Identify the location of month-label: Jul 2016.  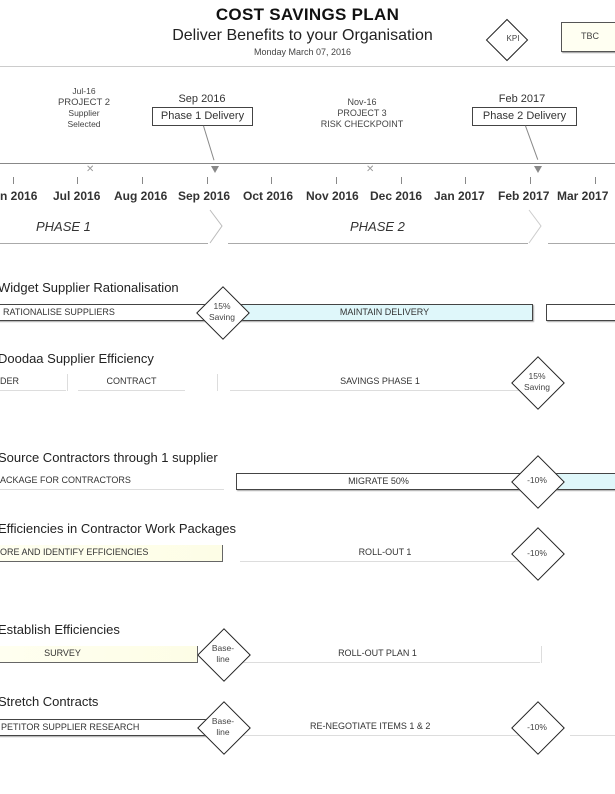
(77, 196).